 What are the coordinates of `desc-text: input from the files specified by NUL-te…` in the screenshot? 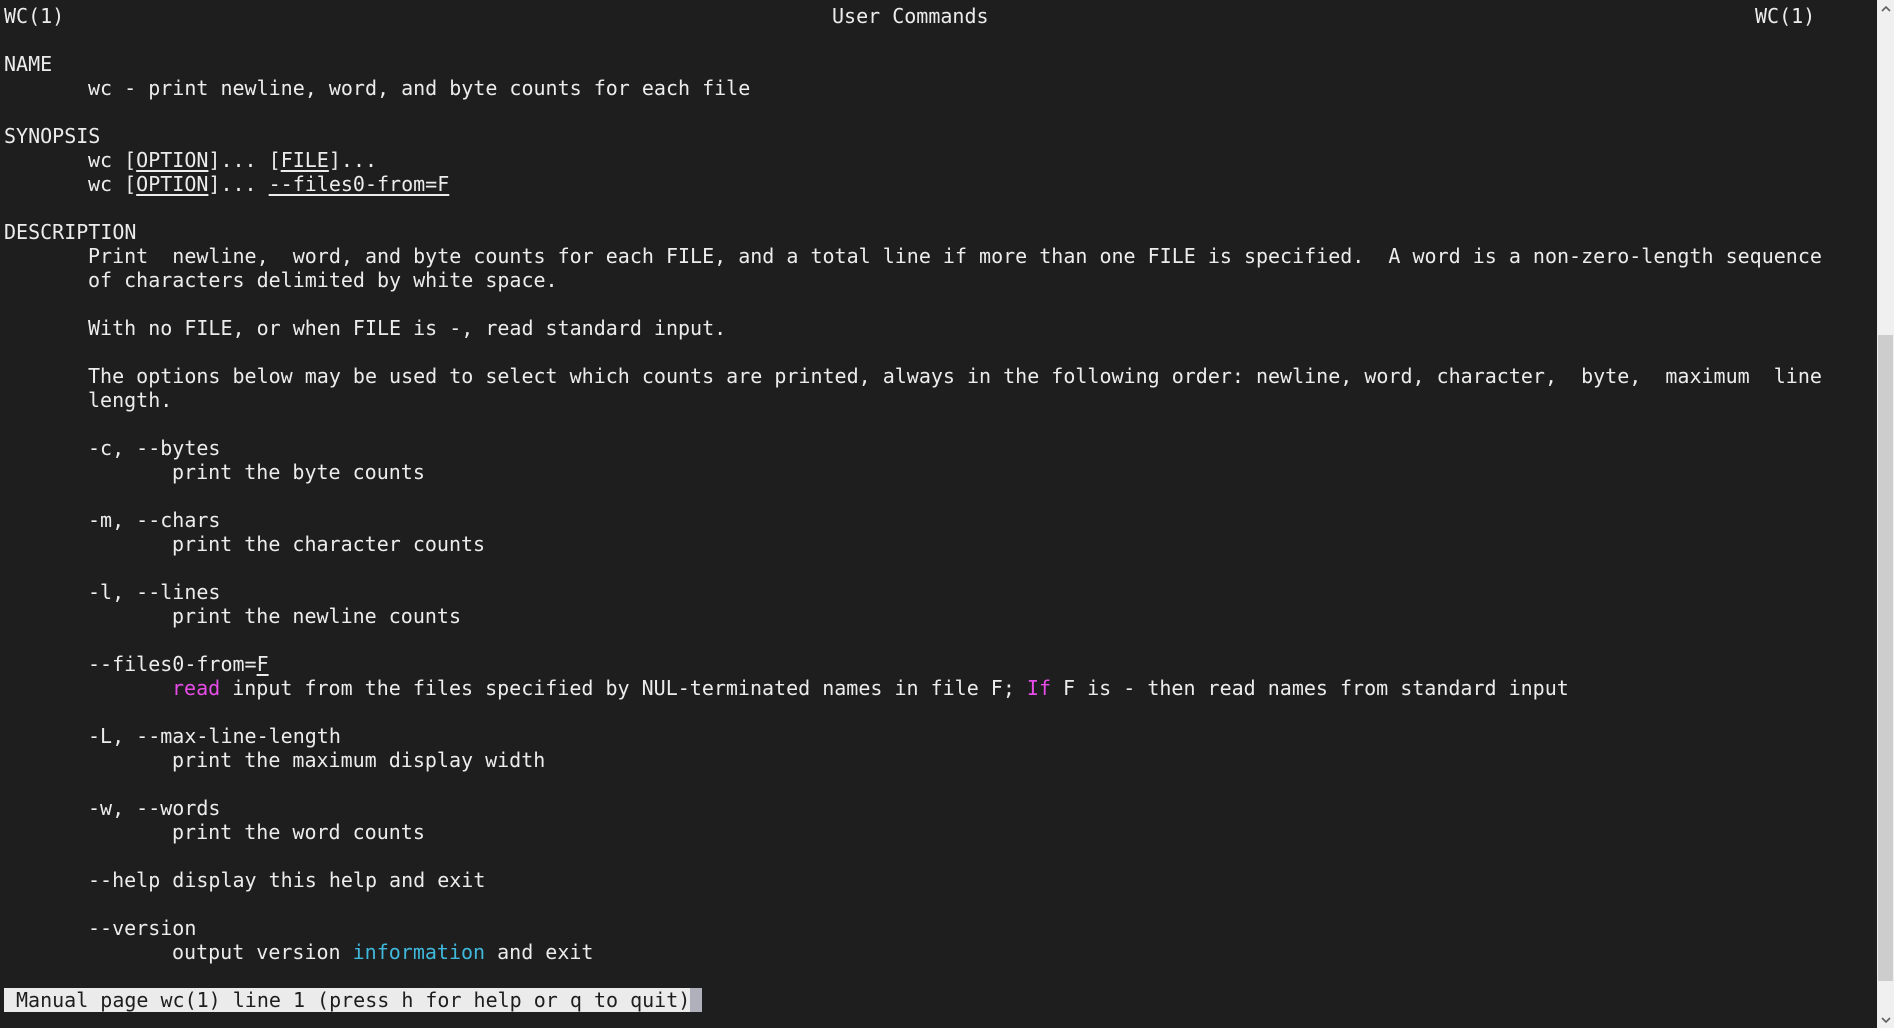 It's located at (623, 688).